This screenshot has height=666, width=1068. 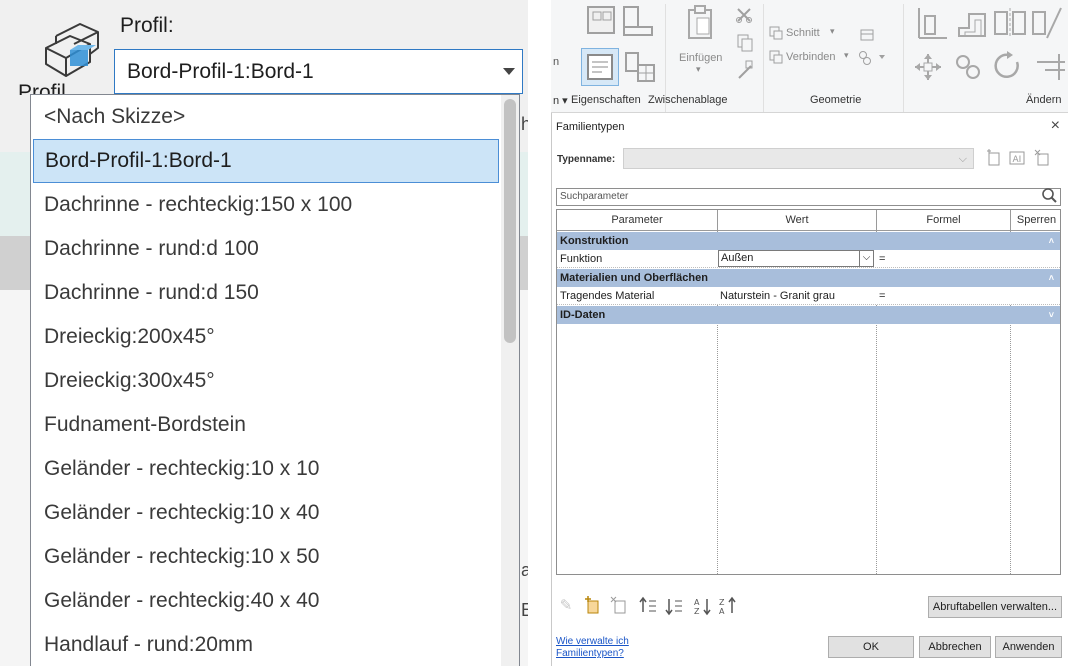 What do you see at coordinates (674, 606) in the screenshot?
I see `move-parameter-down-icon` at bounding box center [674, 606].